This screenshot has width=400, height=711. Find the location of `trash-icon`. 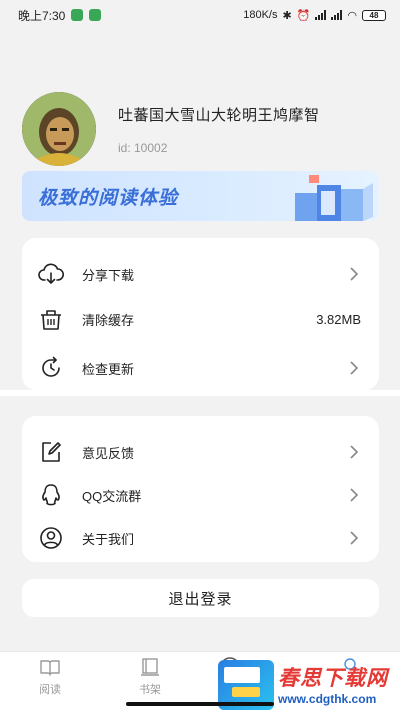

trash-icon is located at coordinates (51, 320).